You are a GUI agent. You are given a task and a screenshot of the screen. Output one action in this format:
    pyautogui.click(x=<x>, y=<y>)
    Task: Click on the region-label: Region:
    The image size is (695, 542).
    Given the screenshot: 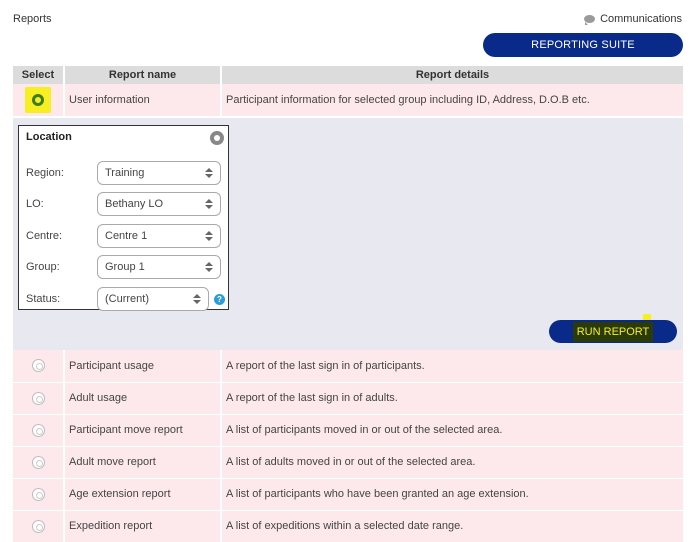 What is the action you would take?
    pyautogui.click(x=45, y=173)
    